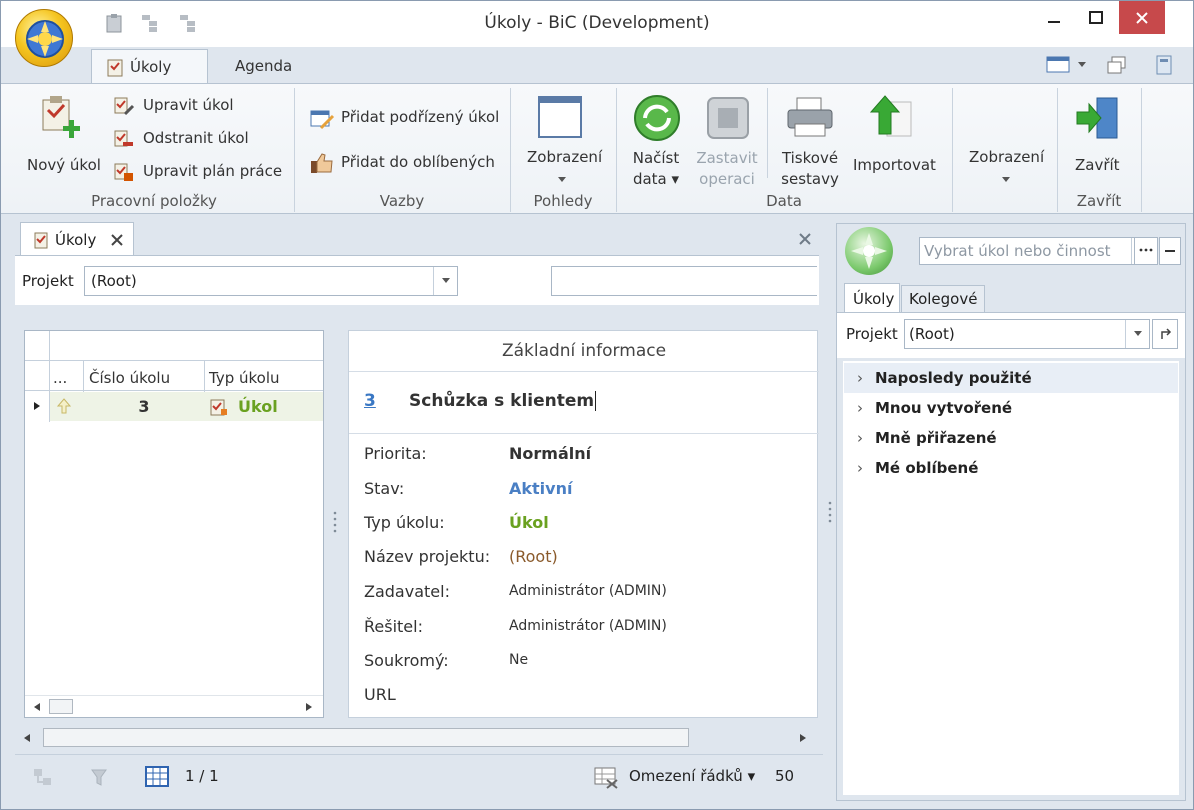 Image resolution: width=1194 pixels, height=810 pixels. What do you see at coordinates (944, 378) in the screenshot?
I see `tree-item-recent: › Naposledy použité` at bounding box center [944, 378].